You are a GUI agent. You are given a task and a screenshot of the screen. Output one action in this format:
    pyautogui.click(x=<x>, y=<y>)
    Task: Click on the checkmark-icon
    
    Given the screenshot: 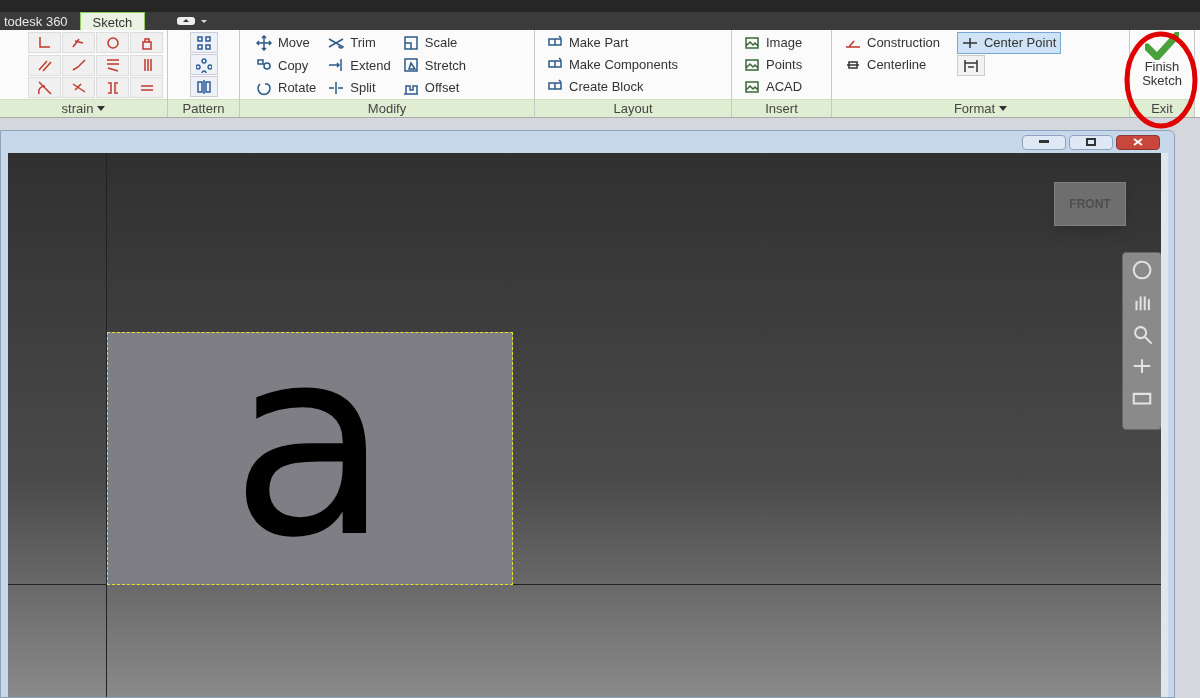 What is the action you would take?
    pyautogui.click(x=1162, y=46)
    